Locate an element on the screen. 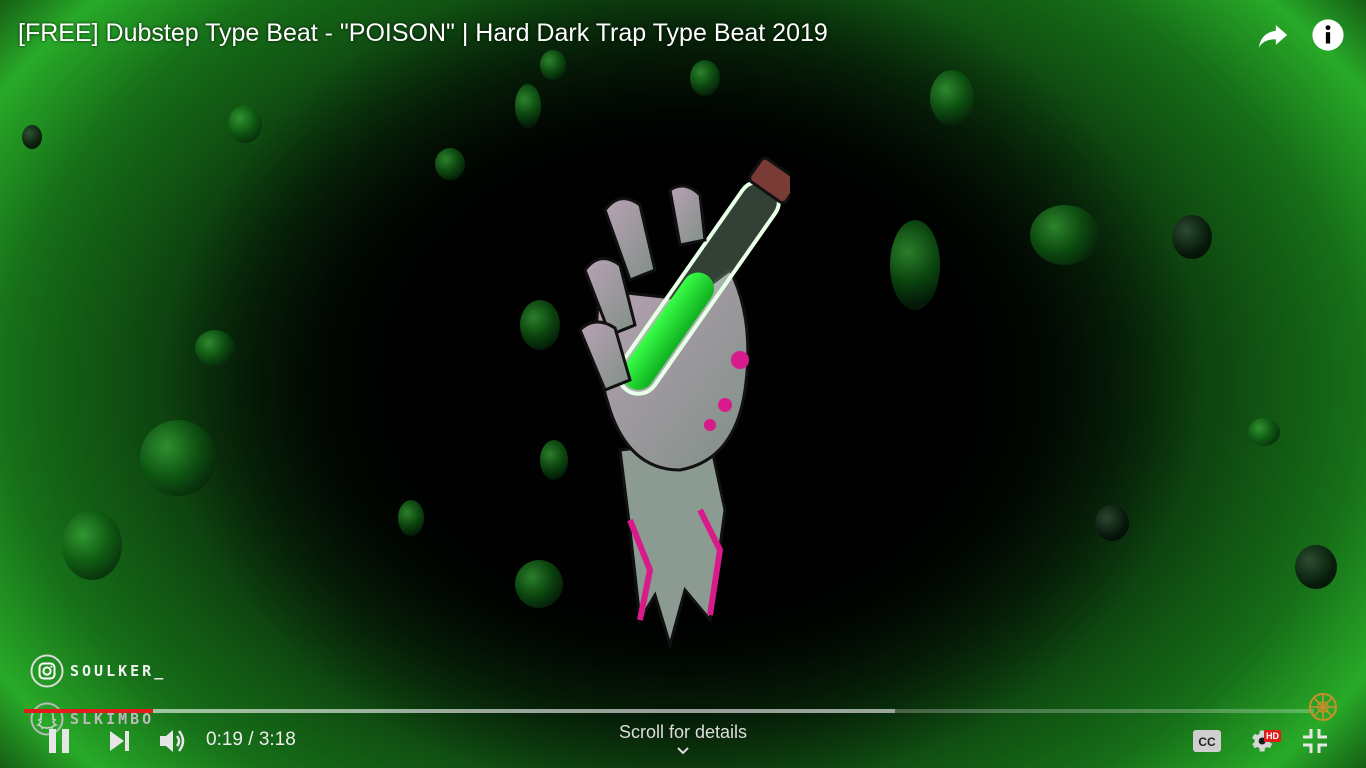  hd-quality-badge: HD is located at coordinates (1272, 736).